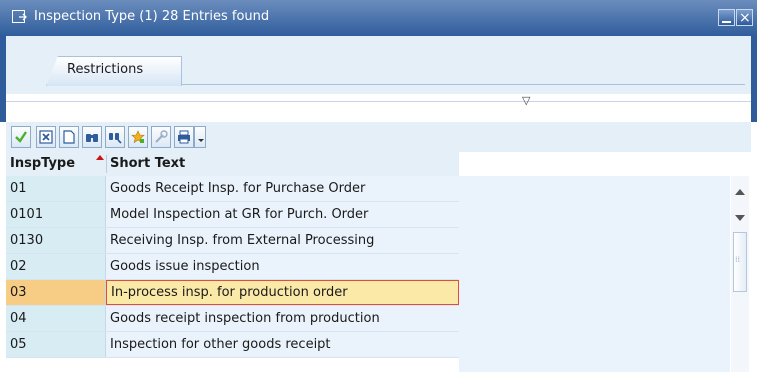 The width and height of the screenshot is (757, 372). I want to click on close-button: ×, so click(744, 17).